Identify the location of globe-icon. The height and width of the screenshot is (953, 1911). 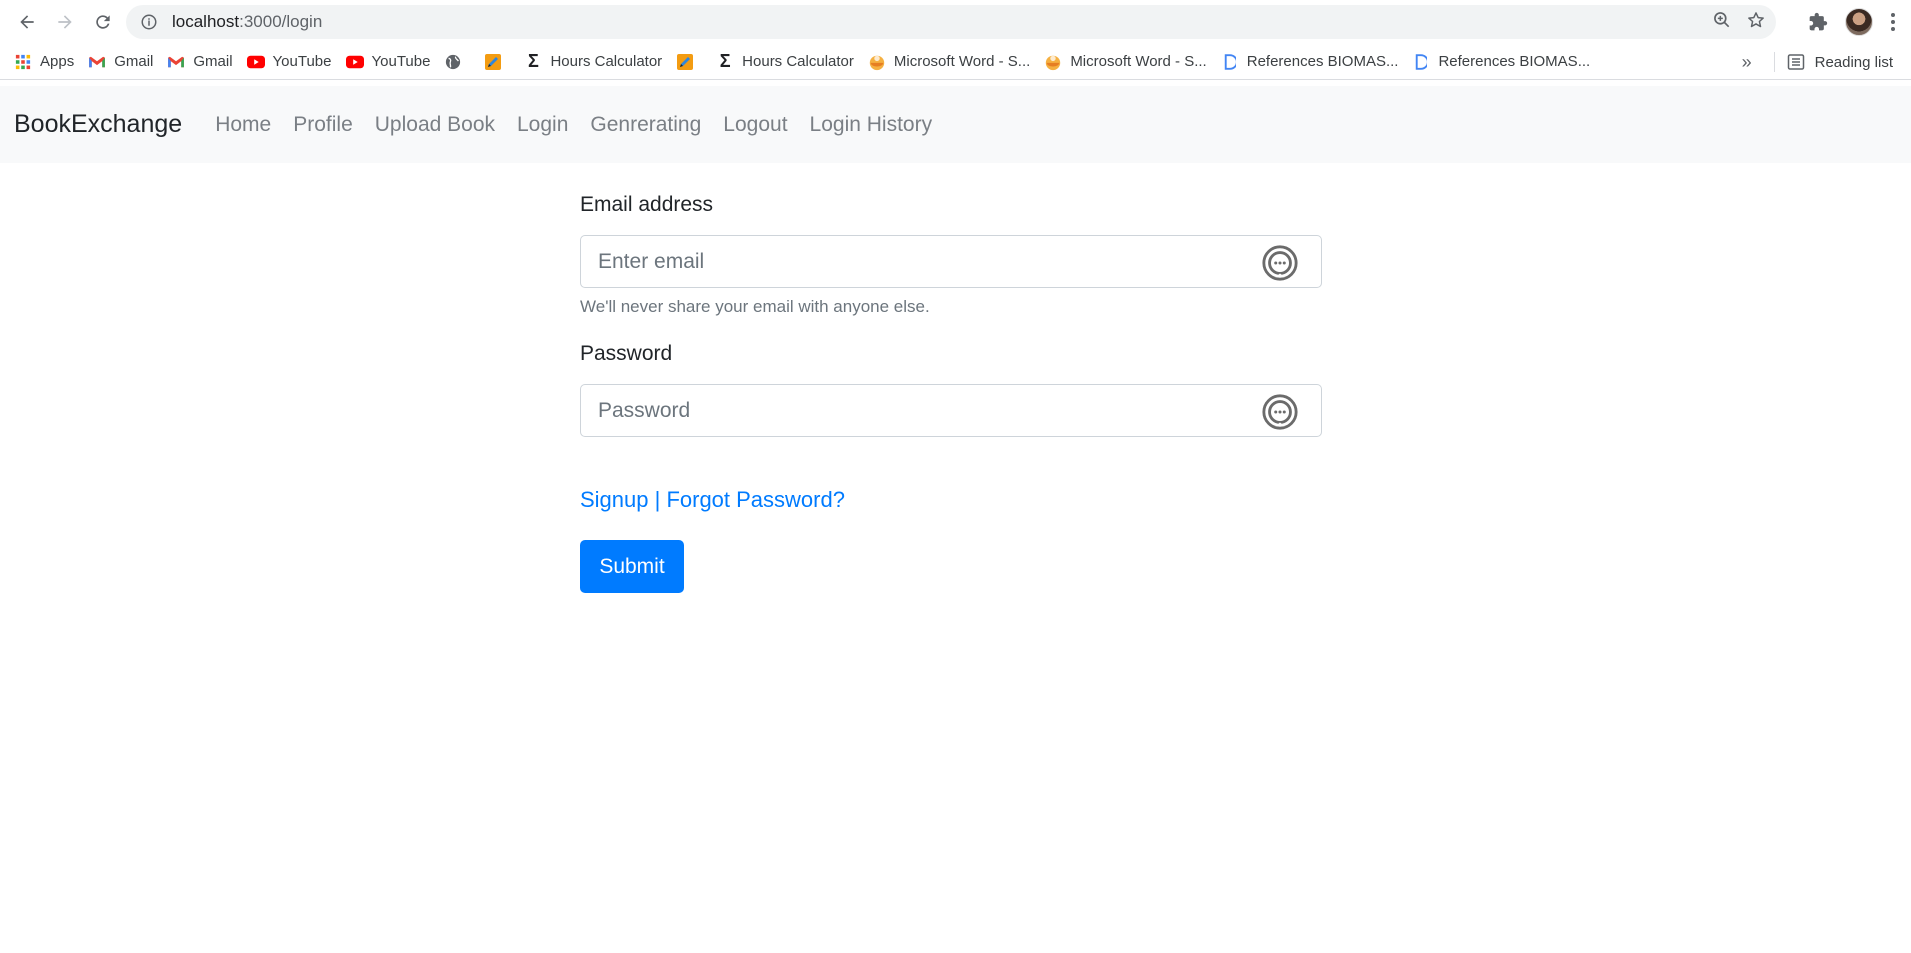
(453, 62).